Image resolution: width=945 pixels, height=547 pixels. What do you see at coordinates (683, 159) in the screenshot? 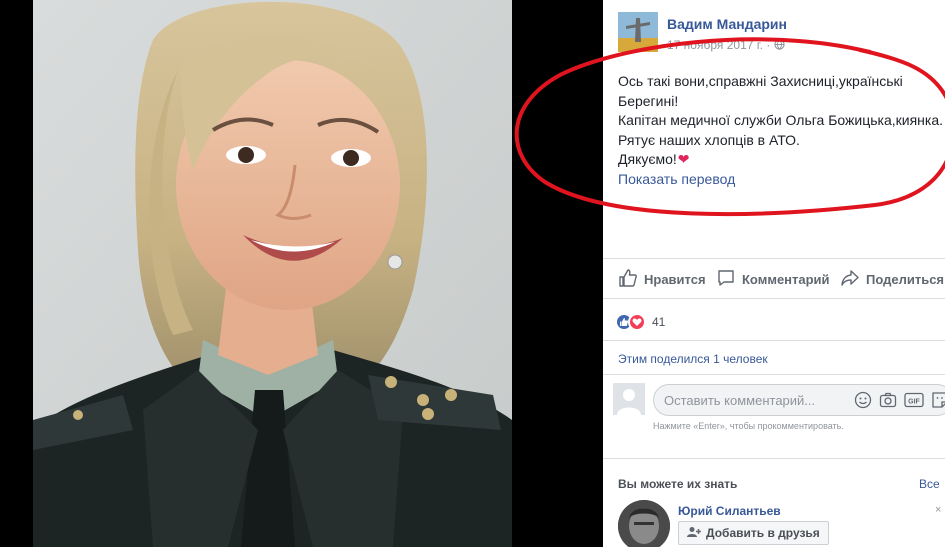
I see `heart-icon: ❤` at bounding box center [683, 159].